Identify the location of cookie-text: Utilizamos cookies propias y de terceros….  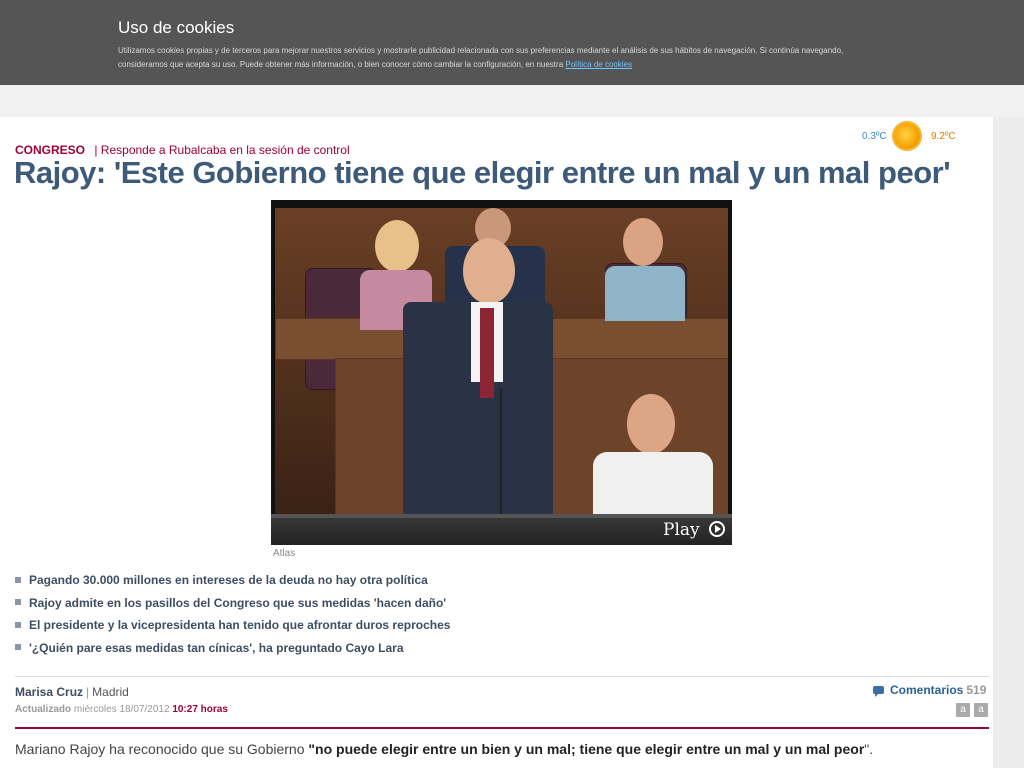
(498, 58).